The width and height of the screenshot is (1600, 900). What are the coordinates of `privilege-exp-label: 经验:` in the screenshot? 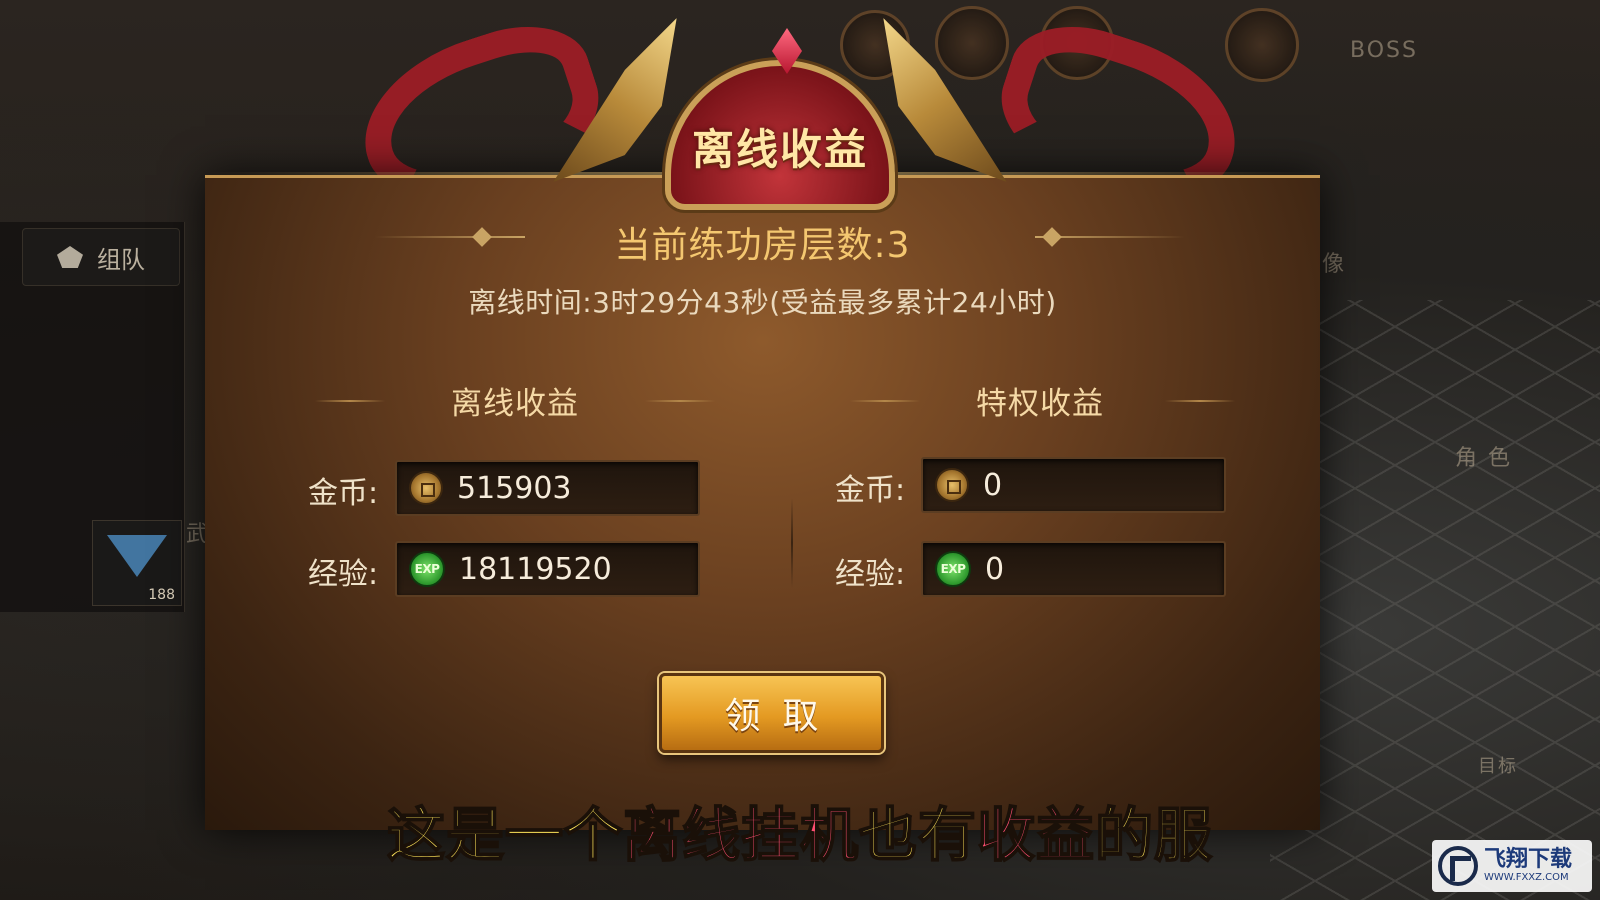 It's located at (870, 574).